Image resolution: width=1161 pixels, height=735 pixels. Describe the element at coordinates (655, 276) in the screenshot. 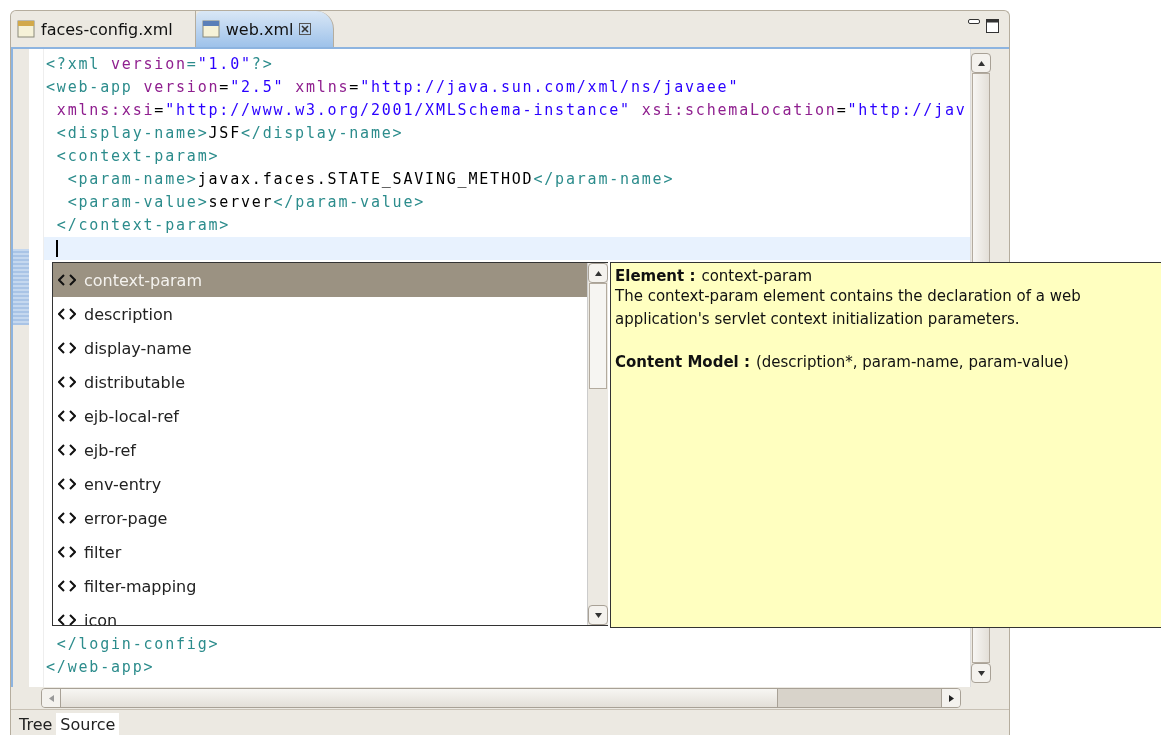

I see `element-label: Element :` at that location.